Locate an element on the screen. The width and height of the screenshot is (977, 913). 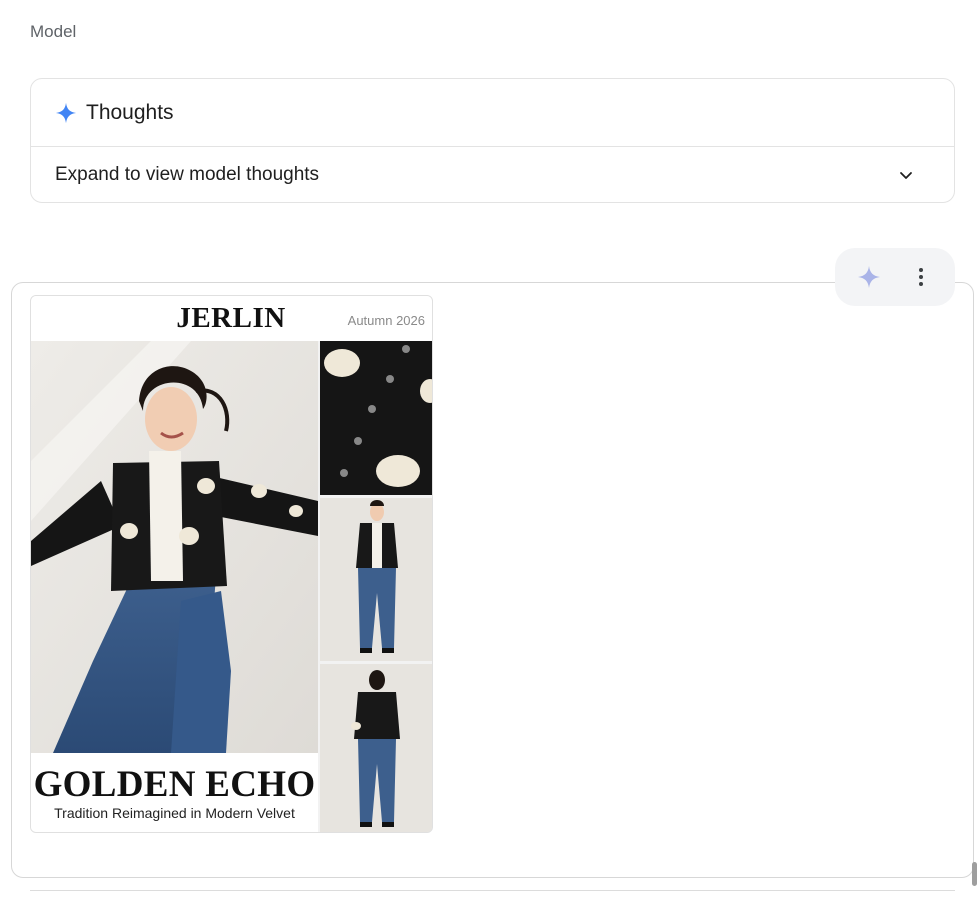
more-options-button is located at coordinates (921, 277).